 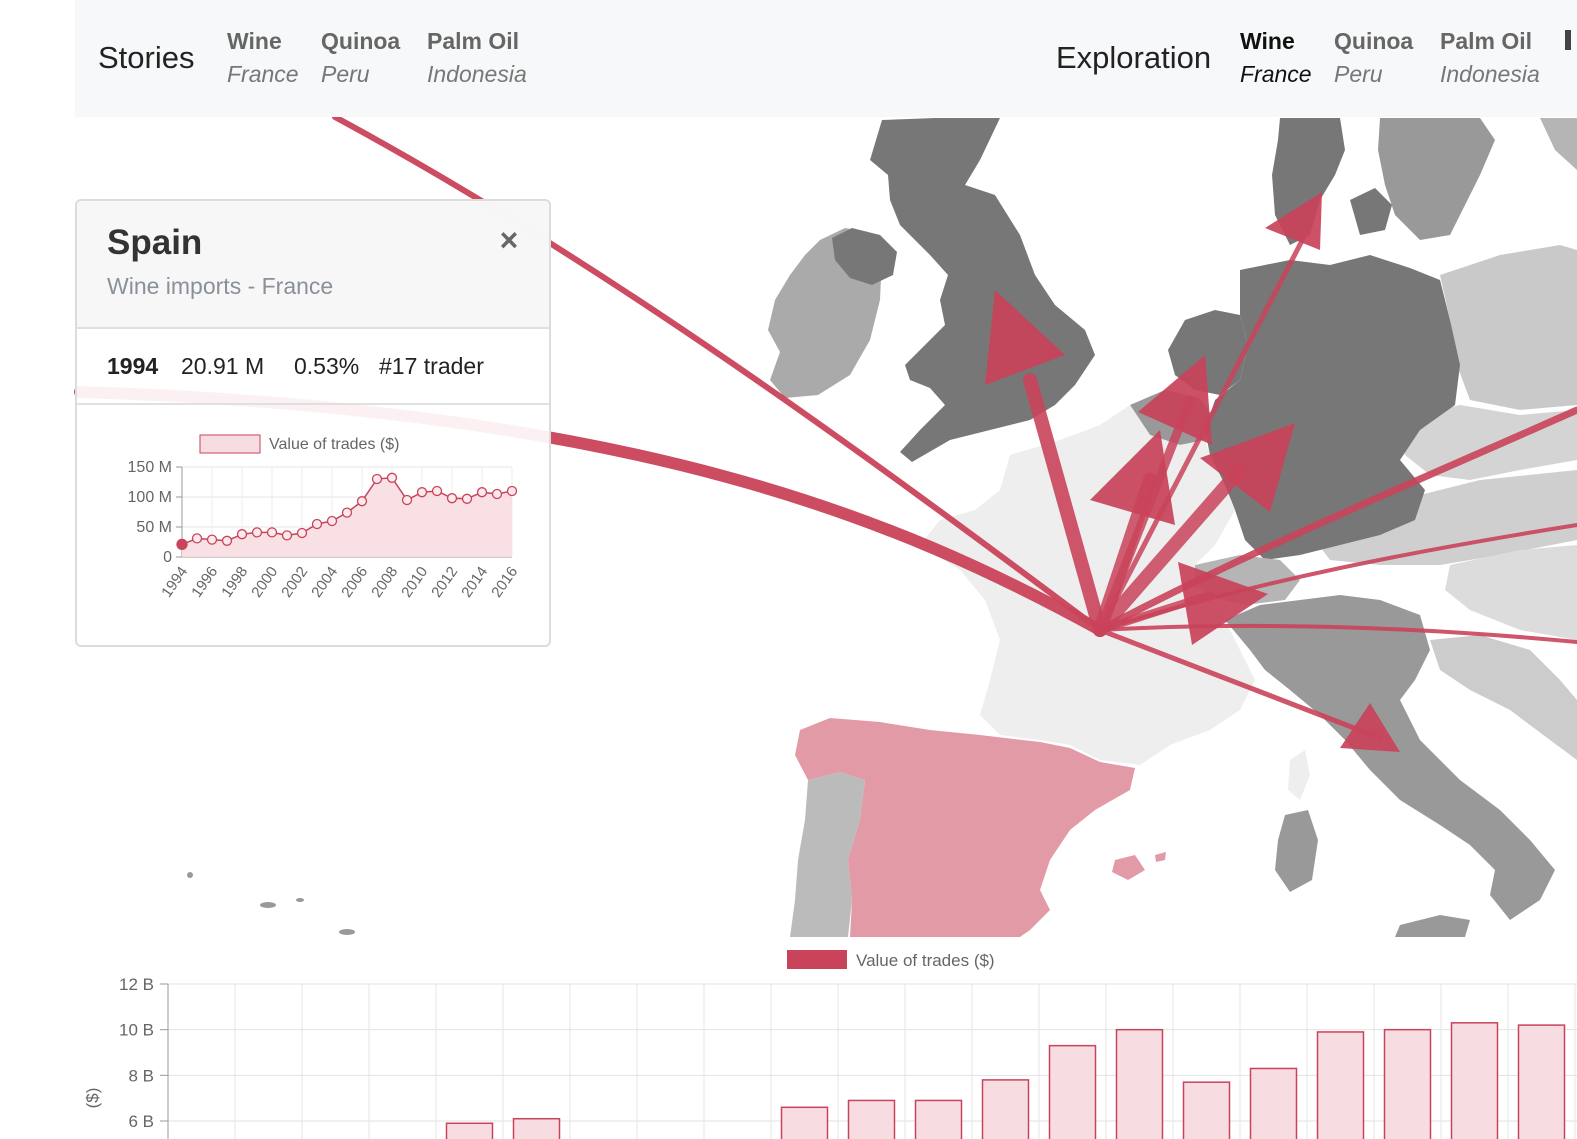 What do you see at coordinates (204, 582) in the screenshot?
I see `x-tick-label: 1996` at bounding box center [204, 582].